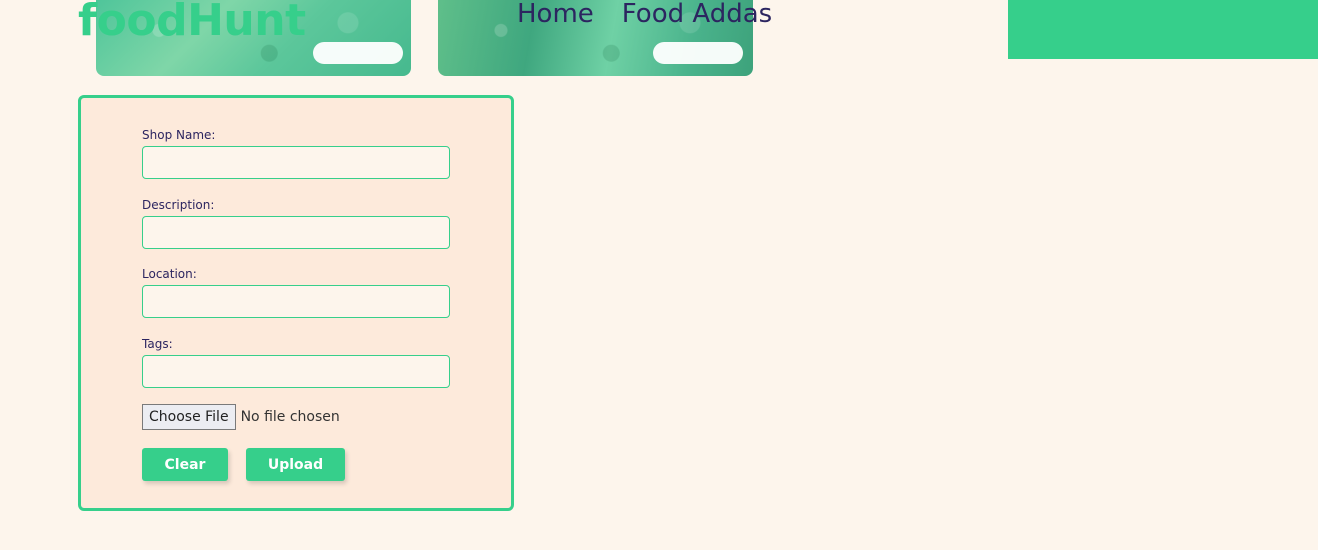 The width and height of the screenshot is (1318, 550). I want to click on clear-button: Clear, so click(185, 464).